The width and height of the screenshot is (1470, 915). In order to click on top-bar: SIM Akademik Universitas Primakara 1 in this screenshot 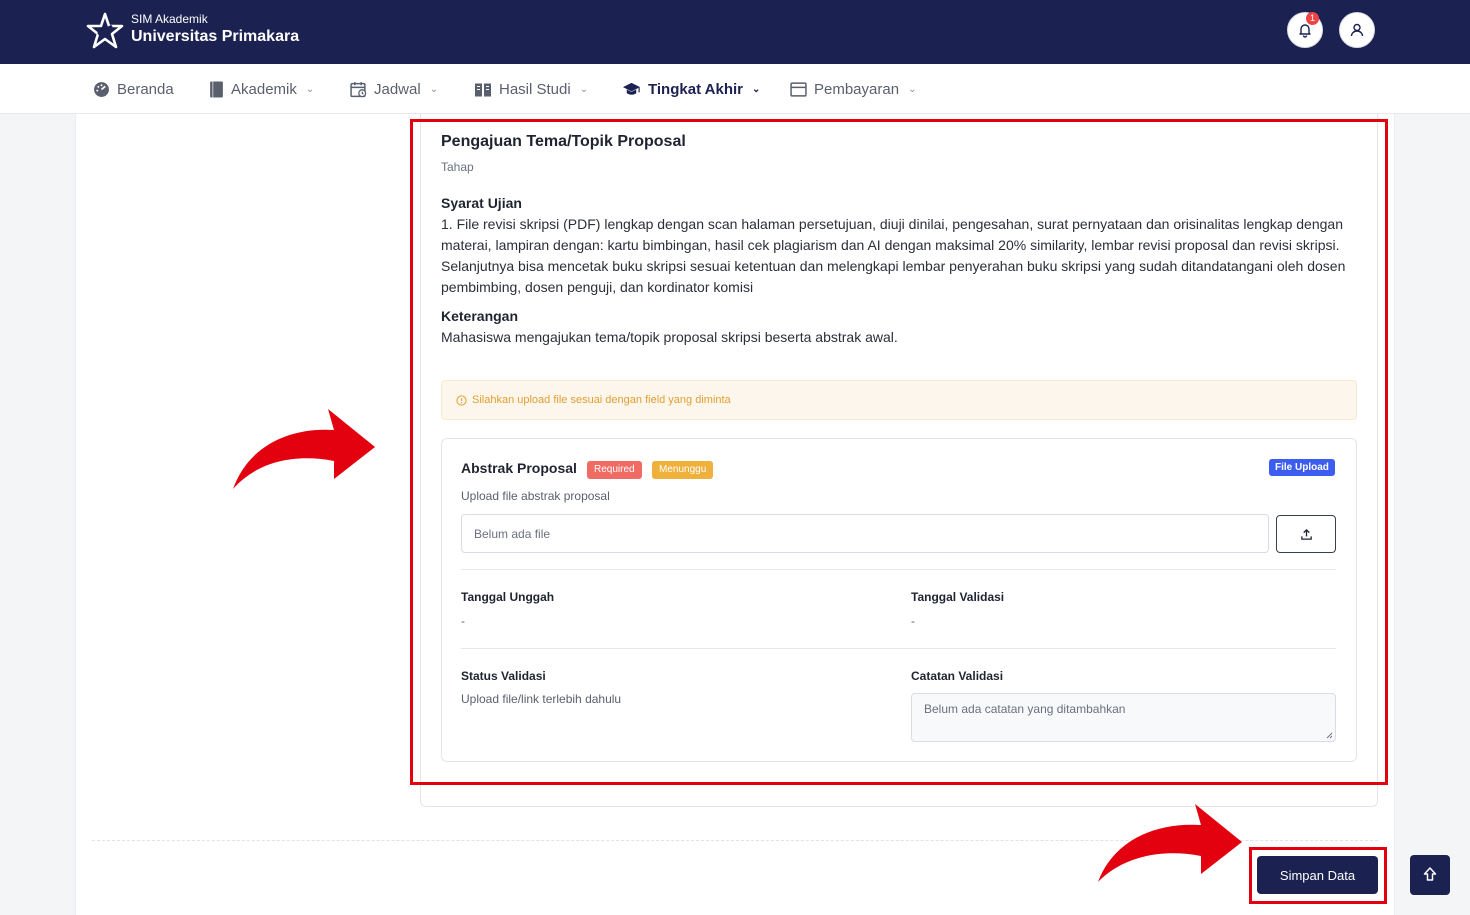, I will do `click(735, 32)`.